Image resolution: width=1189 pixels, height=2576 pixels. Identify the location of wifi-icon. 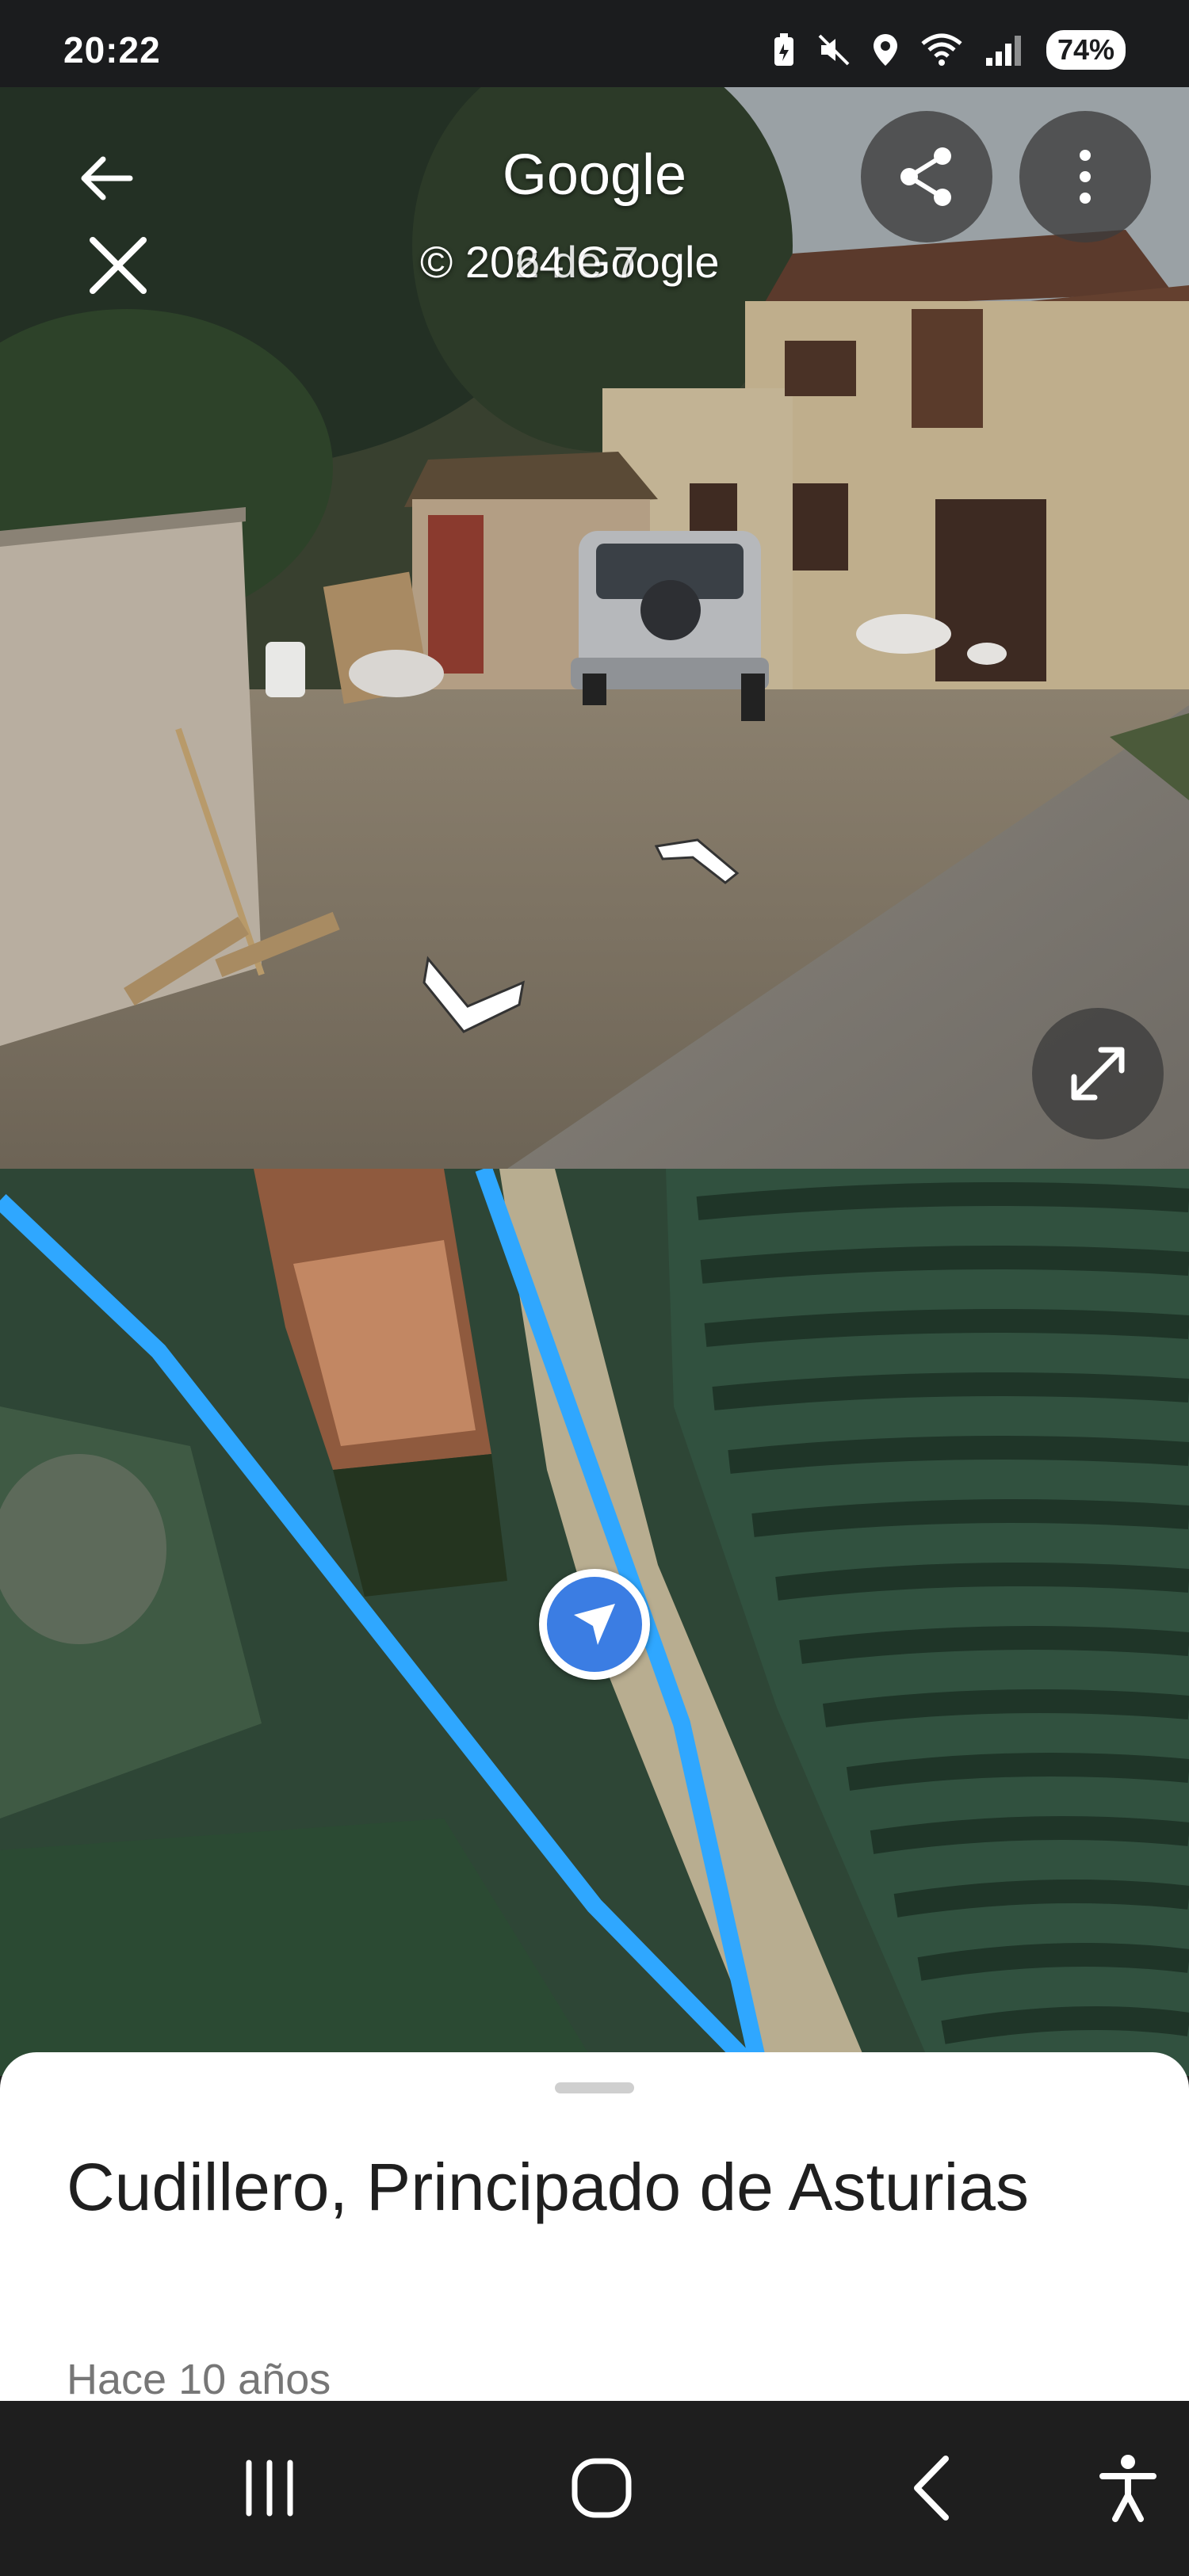
(941, 49).